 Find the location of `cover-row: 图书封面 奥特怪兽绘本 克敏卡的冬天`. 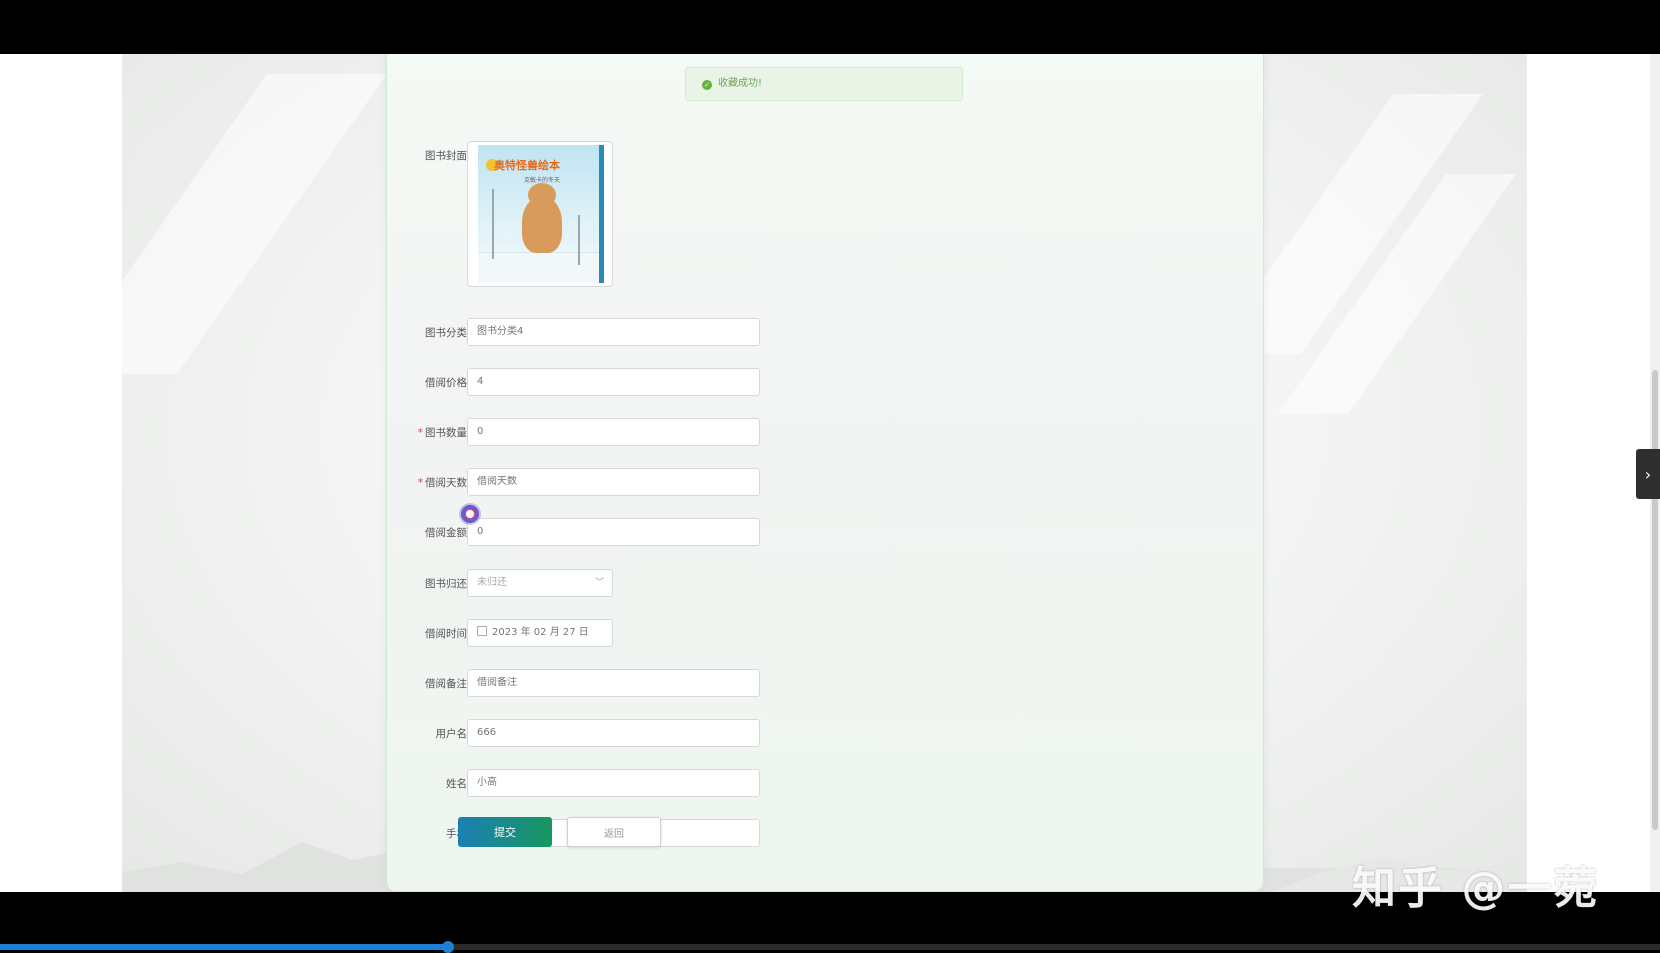

cover-row: 图书封面 奥特怪兽绘本 克敏卡的冬天 is located at coordinates (825, 215).